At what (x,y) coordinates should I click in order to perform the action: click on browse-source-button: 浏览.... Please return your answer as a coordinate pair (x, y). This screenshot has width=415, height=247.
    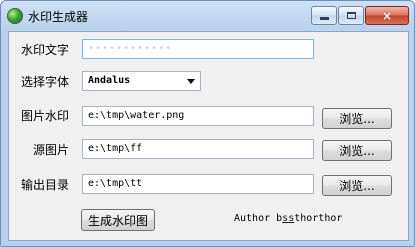
    Looking at the image, I should click on (357, 150).